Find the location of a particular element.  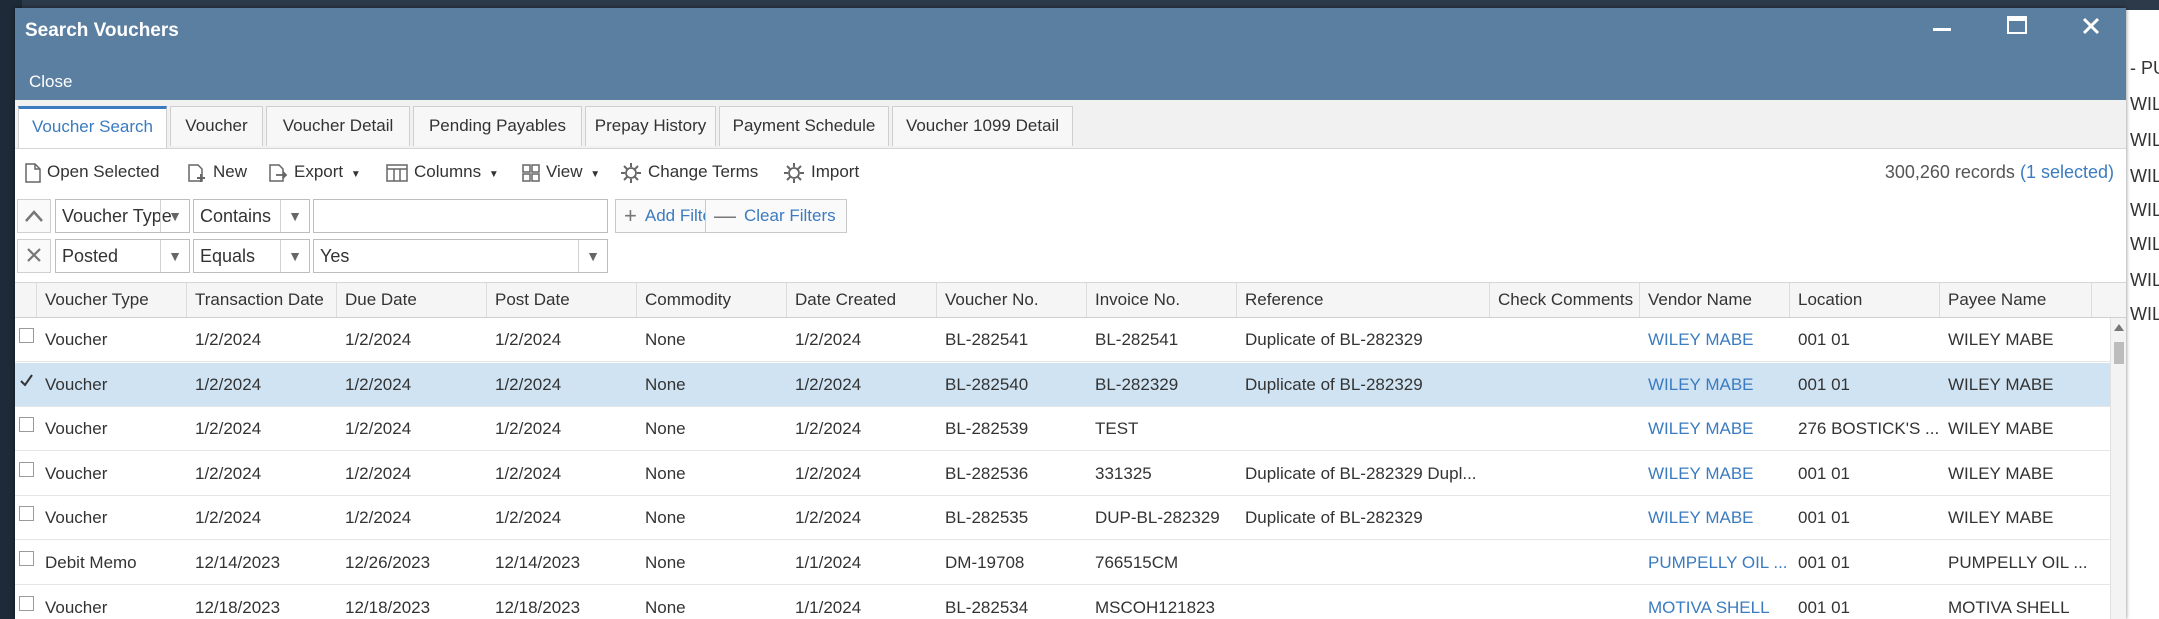

clear-filters-label: Clear Filters is located at coordinates (790, 215).